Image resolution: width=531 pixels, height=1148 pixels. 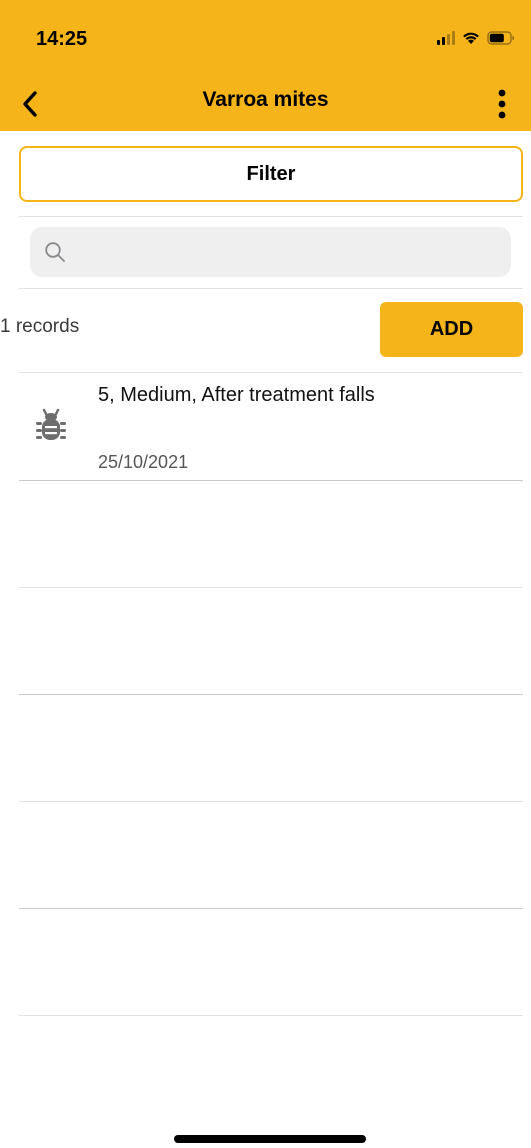 What do you see at coordinates (500, 37) in the screenshot?
I see `battery-icon` at bounding box center [500, 37].